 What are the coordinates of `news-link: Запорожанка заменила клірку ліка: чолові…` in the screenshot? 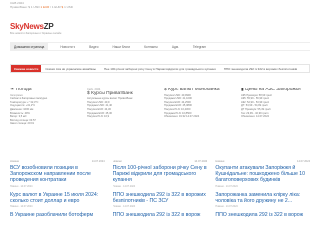 It's located at (257, 198).